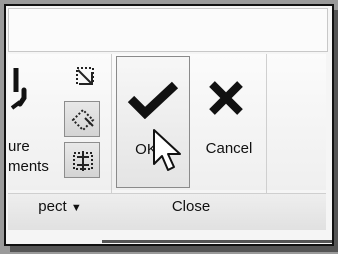 The width and height of the screenshot is (338, 254). What do you see at coordinates (28, 166) in the screenshot?
I see `partial-label-line2: ments` at bounding box center [28, 166].